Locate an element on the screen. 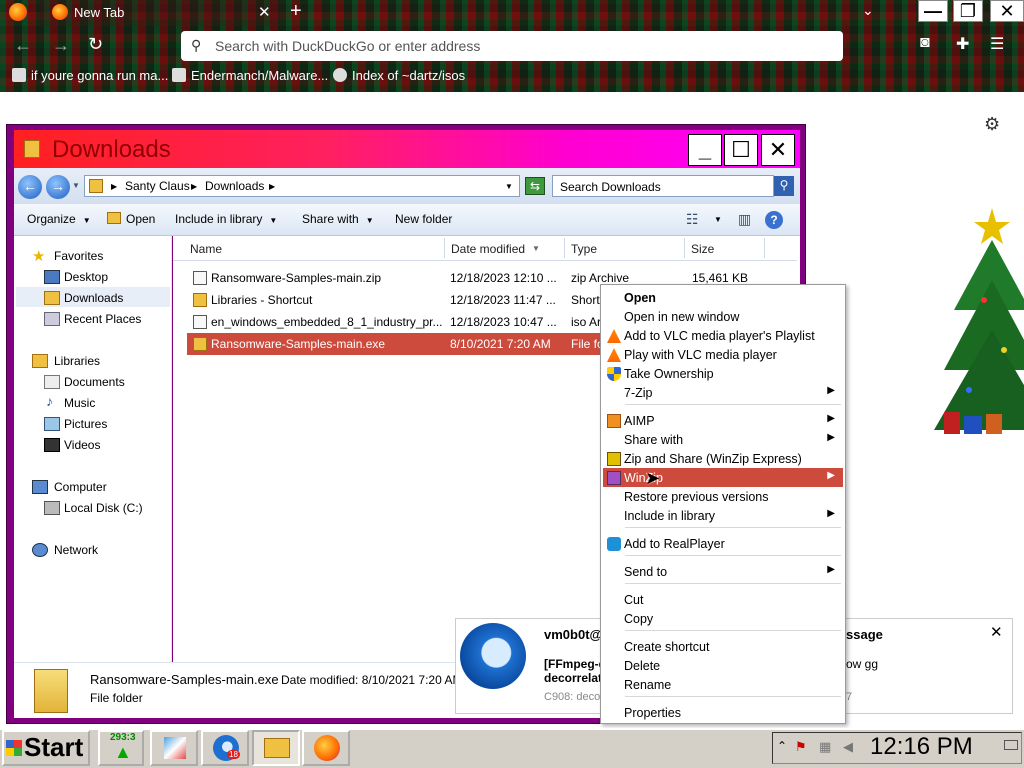 The image size is (1024, 768). menu-item-create-shortcut: Create shortcut is located at coordinates (723, 646).